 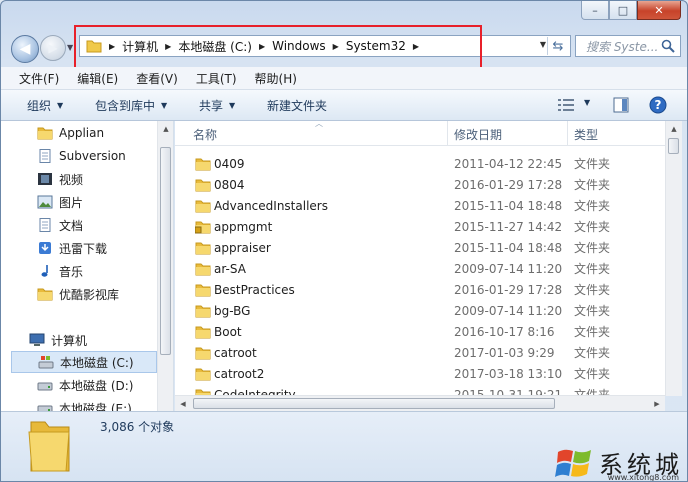 What do you see at coordinates (508, 226) in the screenshot?
I see `file-date: 2015-11-27 14:42` at bounding box center [508, 226].